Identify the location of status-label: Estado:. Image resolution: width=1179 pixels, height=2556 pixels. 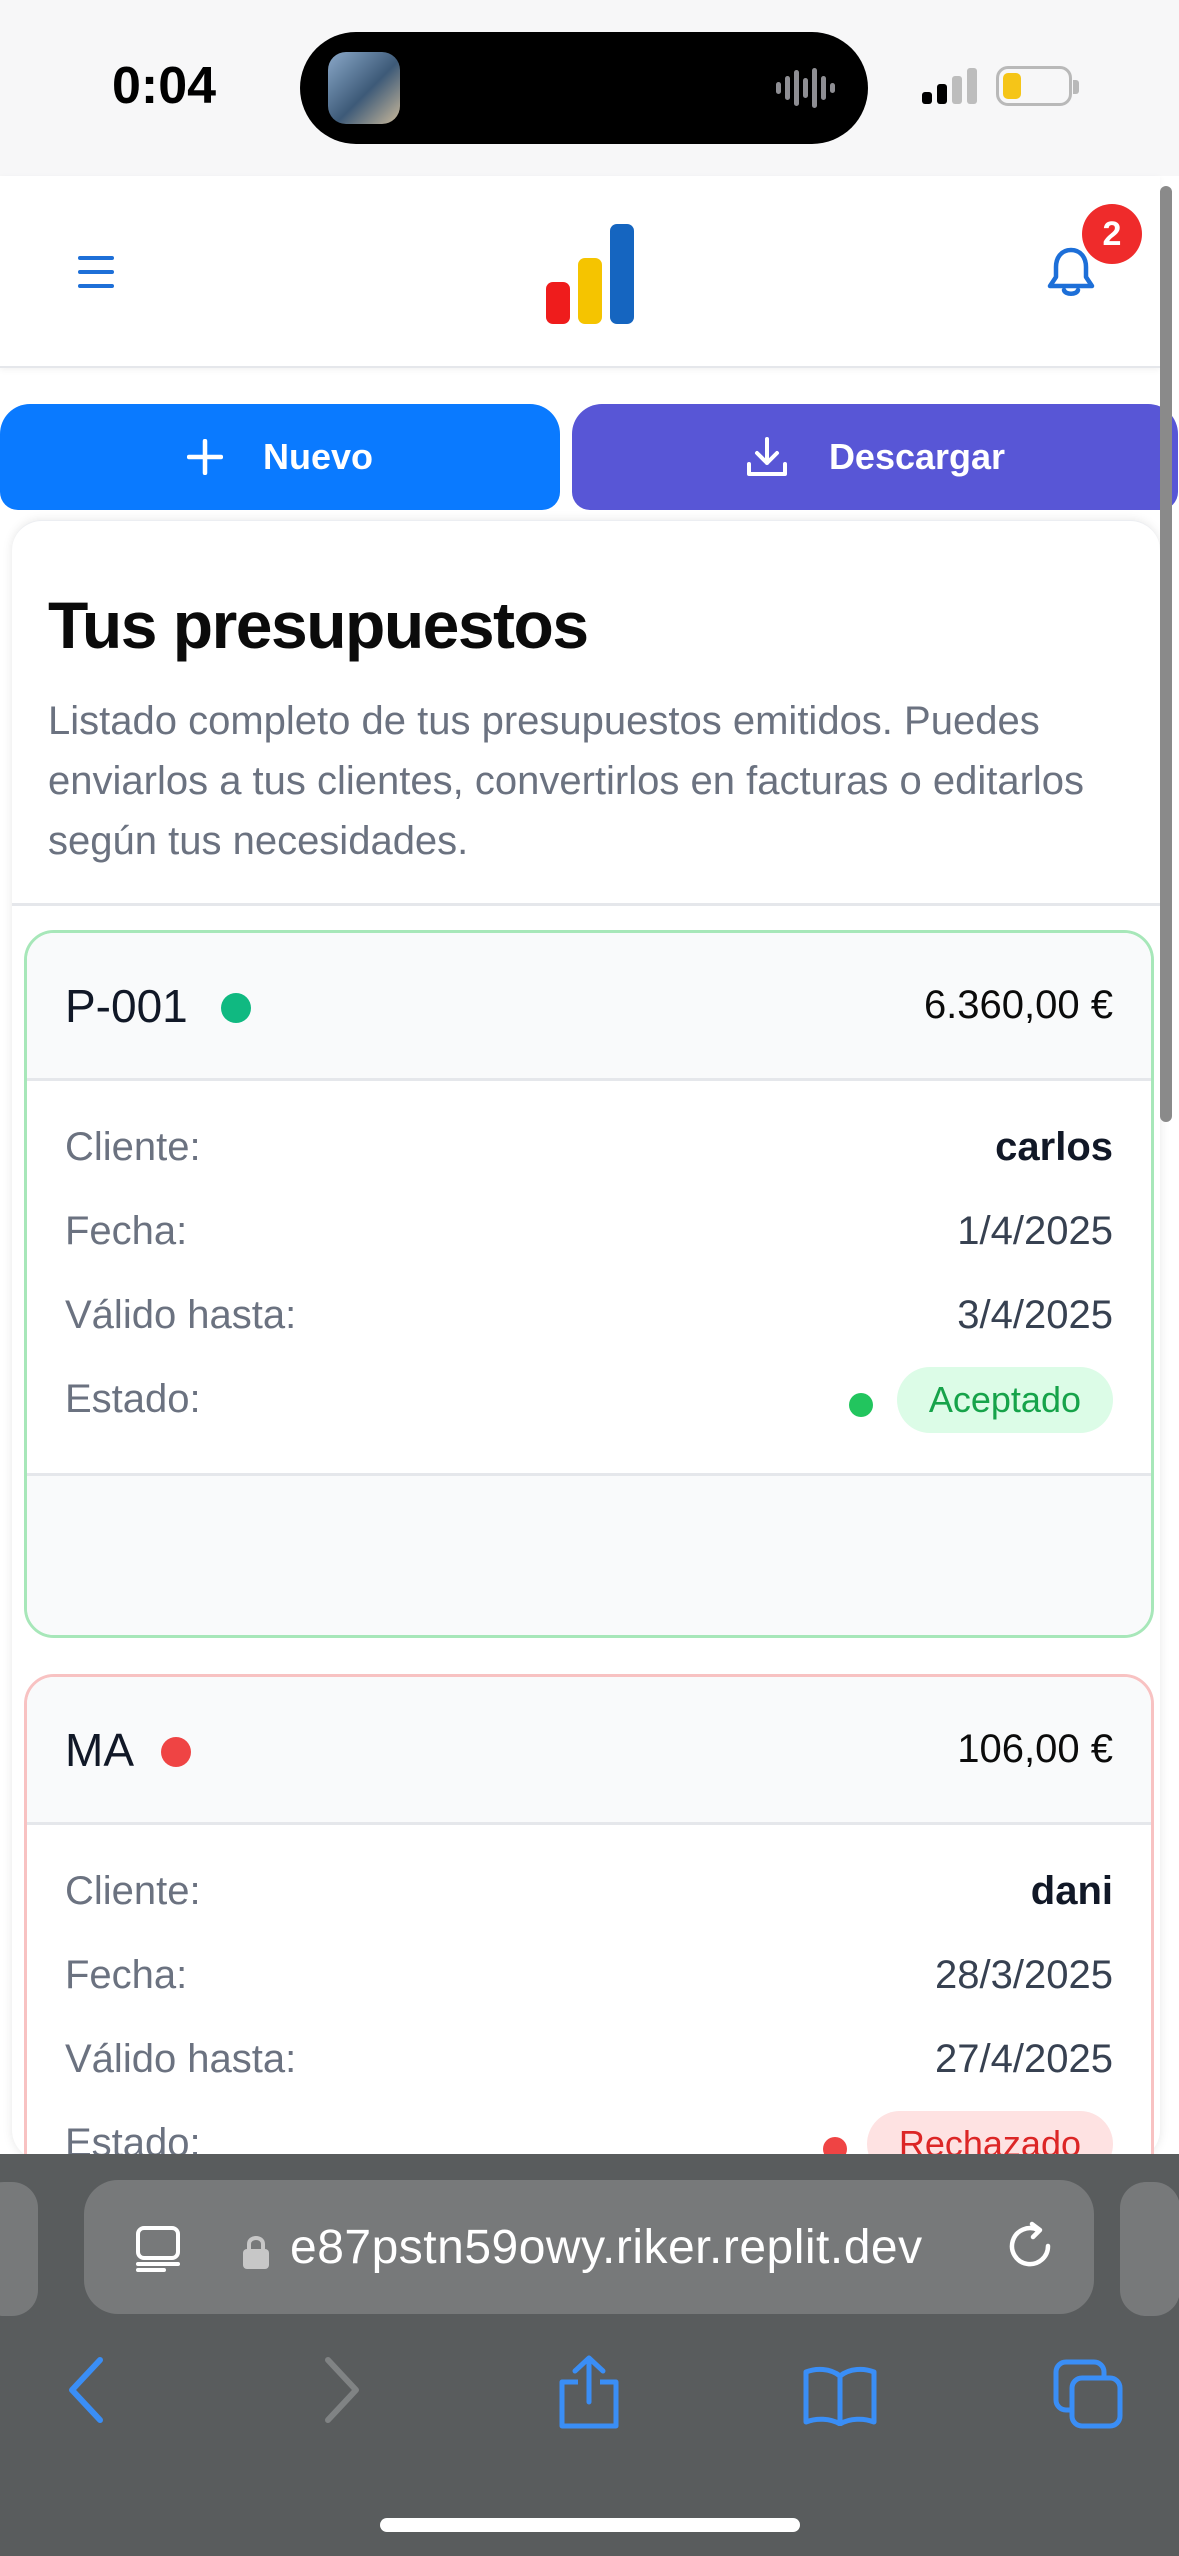
(133, 1399).